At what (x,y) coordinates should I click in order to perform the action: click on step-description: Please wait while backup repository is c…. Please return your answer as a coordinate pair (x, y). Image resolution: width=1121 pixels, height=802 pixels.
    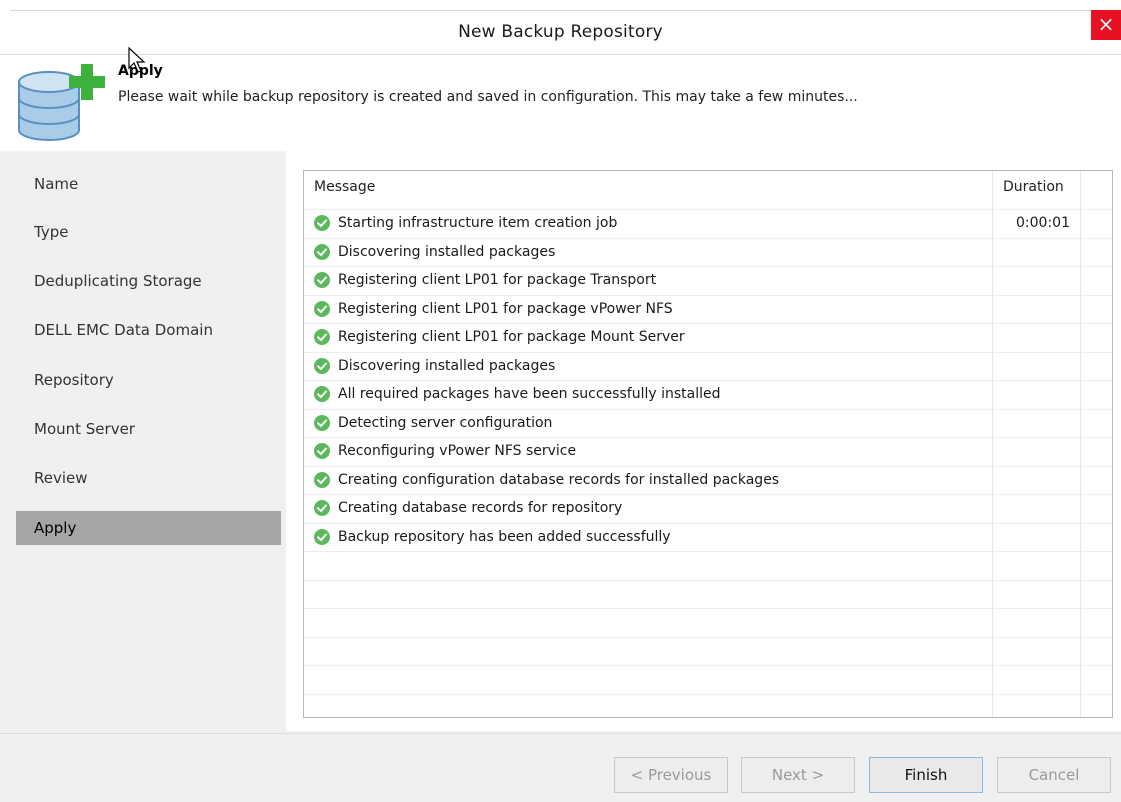
    Looking at the image, I should click on (488, 97).